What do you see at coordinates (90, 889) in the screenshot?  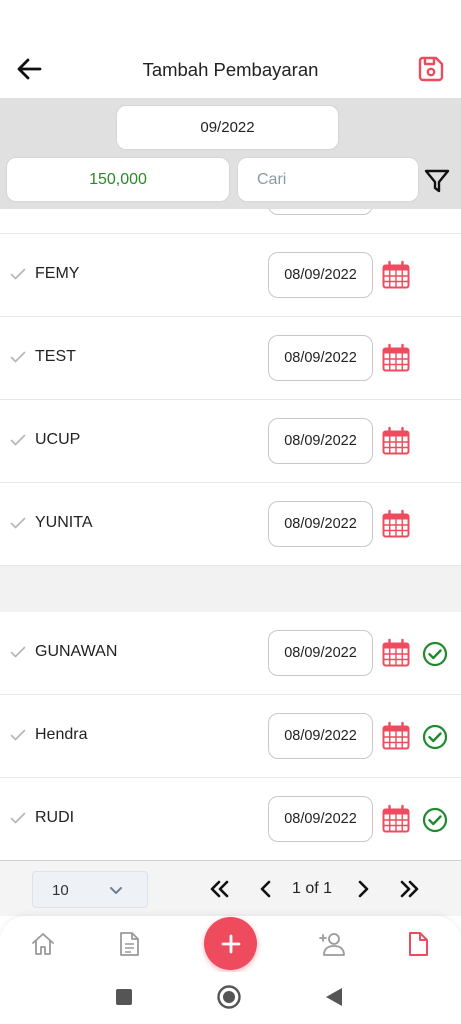 I see `page-size-select: 10` at bounding box center [90, 889].